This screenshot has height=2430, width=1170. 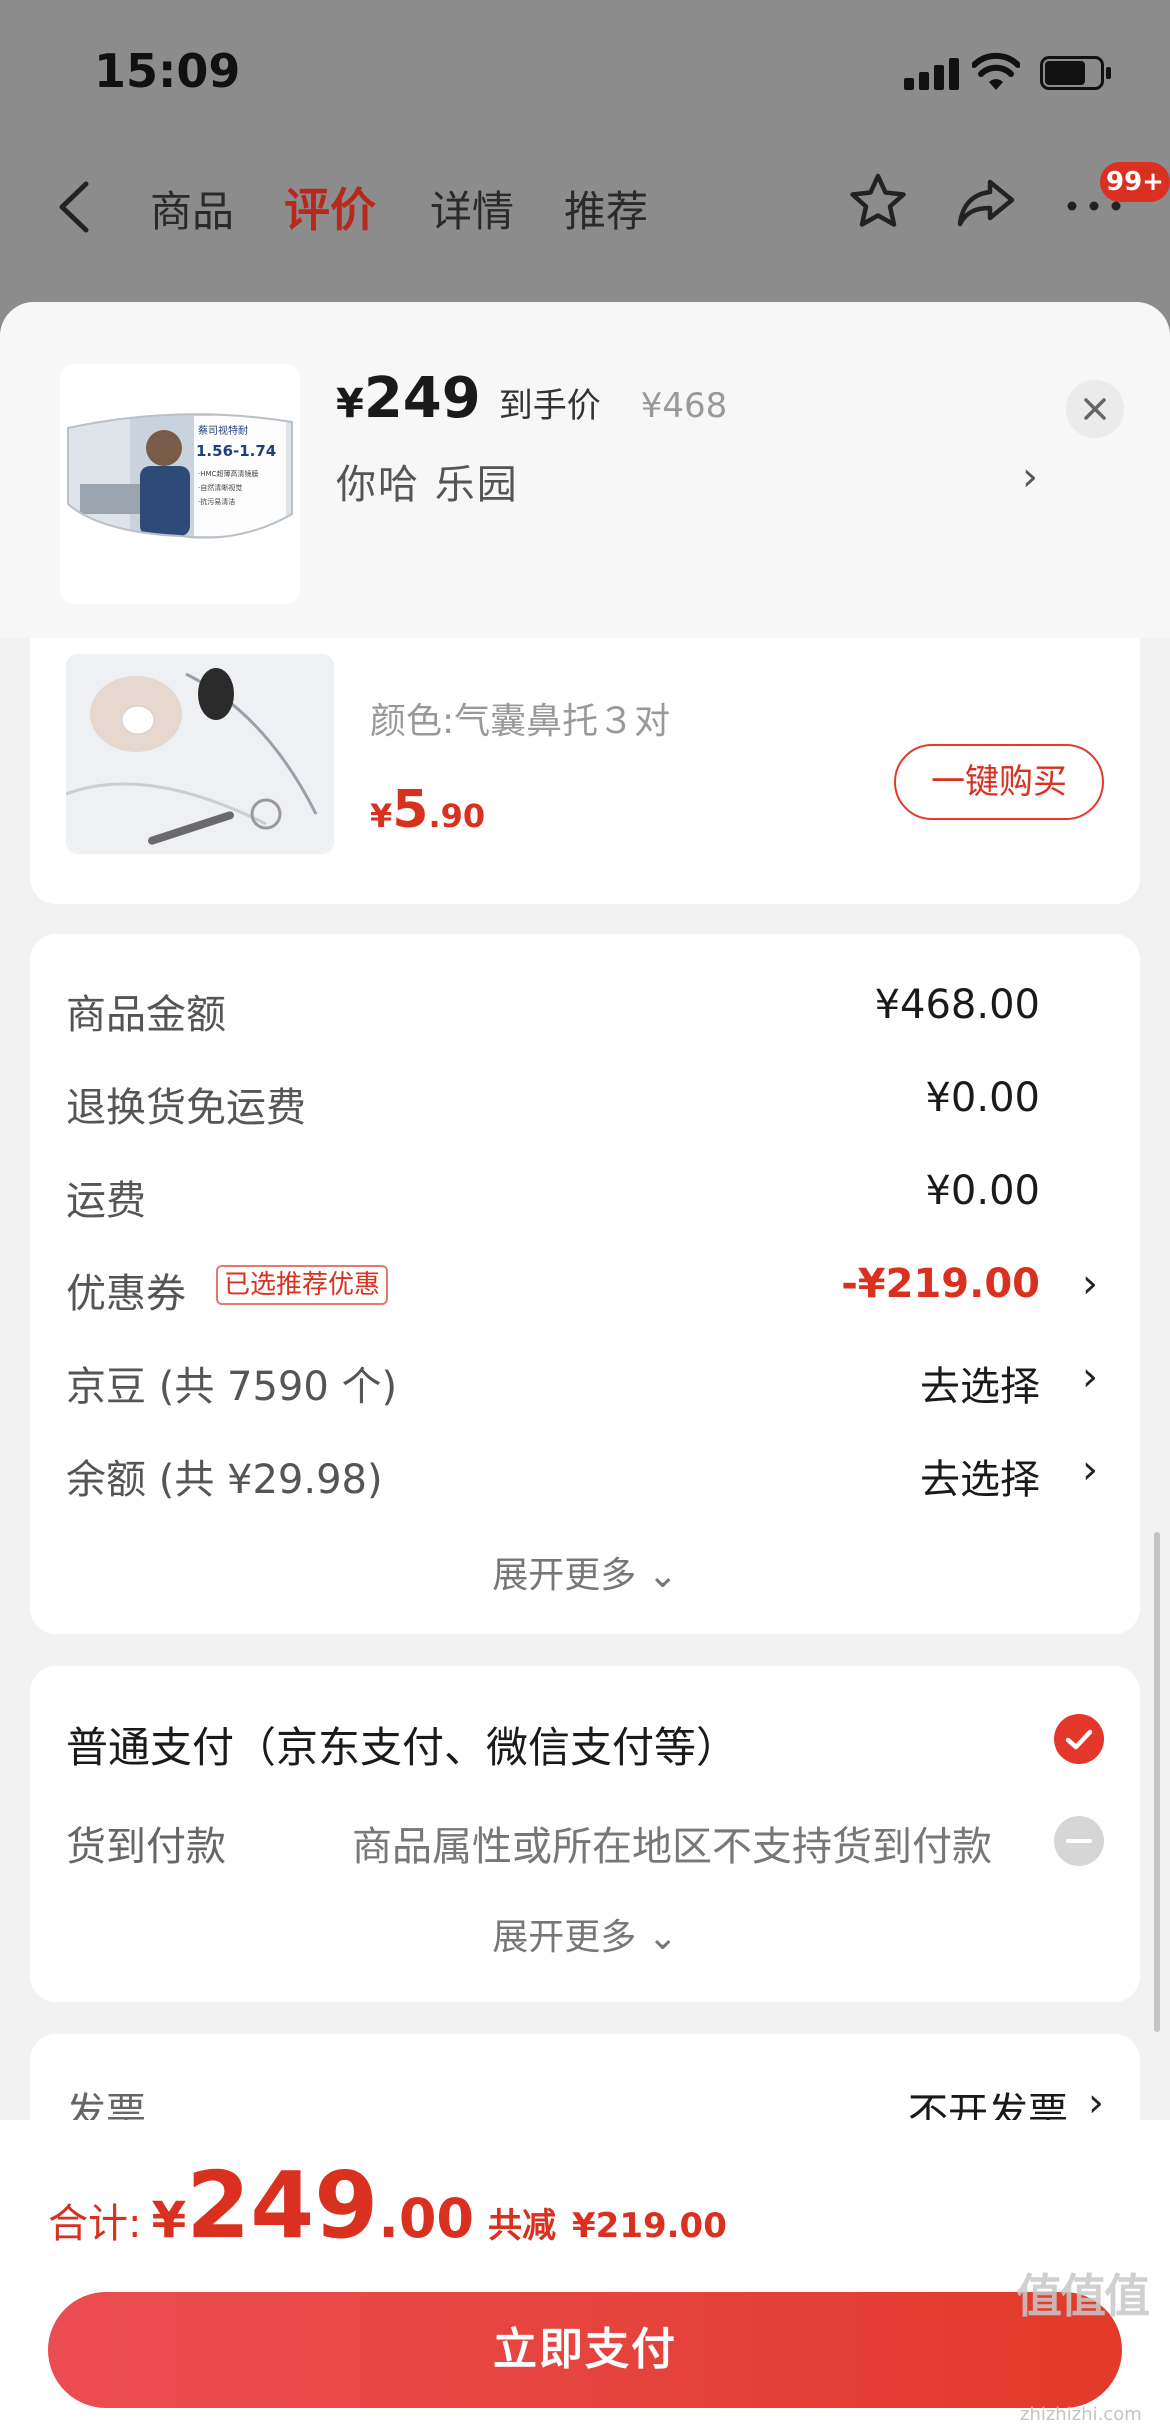 What do you see at coordinates (549, 406) in the screenshot?
I see `header-price-label: 到手价` at bounding box center [549, 406].